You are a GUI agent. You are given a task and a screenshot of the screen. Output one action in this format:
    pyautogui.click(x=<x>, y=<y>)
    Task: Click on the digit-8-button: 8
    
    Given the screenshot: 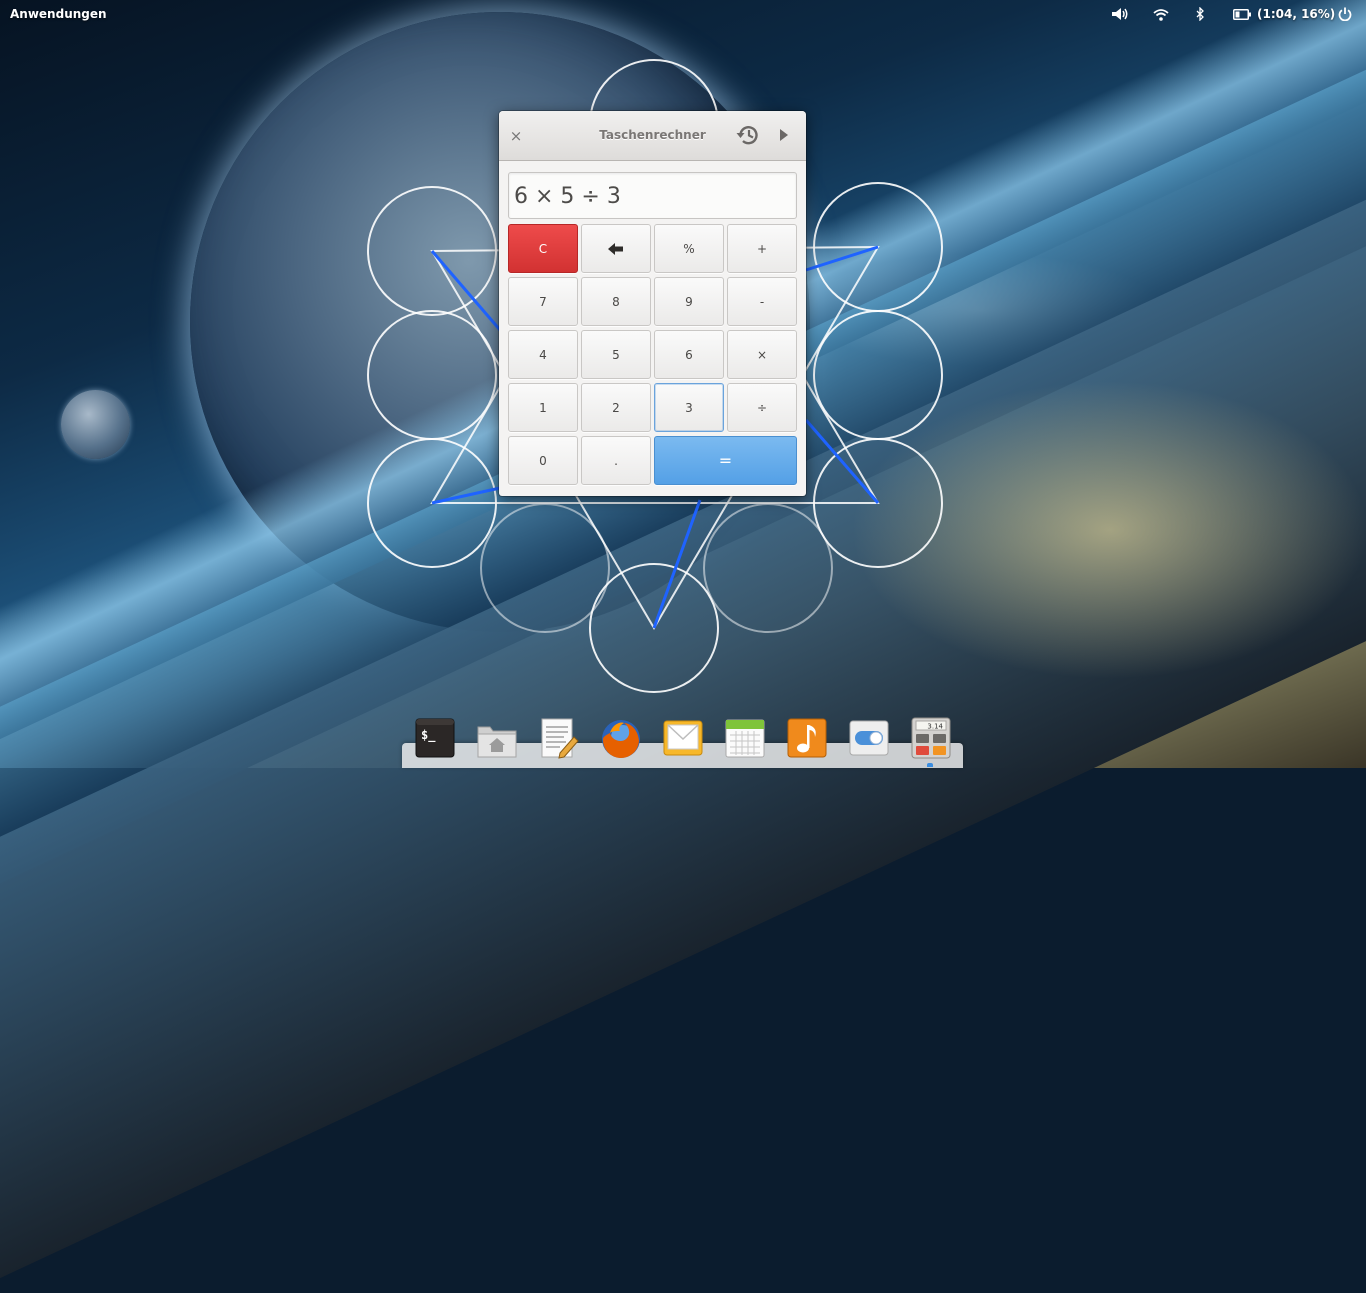 What is the action you would take?
    pyautogui.click(x=616, y=301)
    